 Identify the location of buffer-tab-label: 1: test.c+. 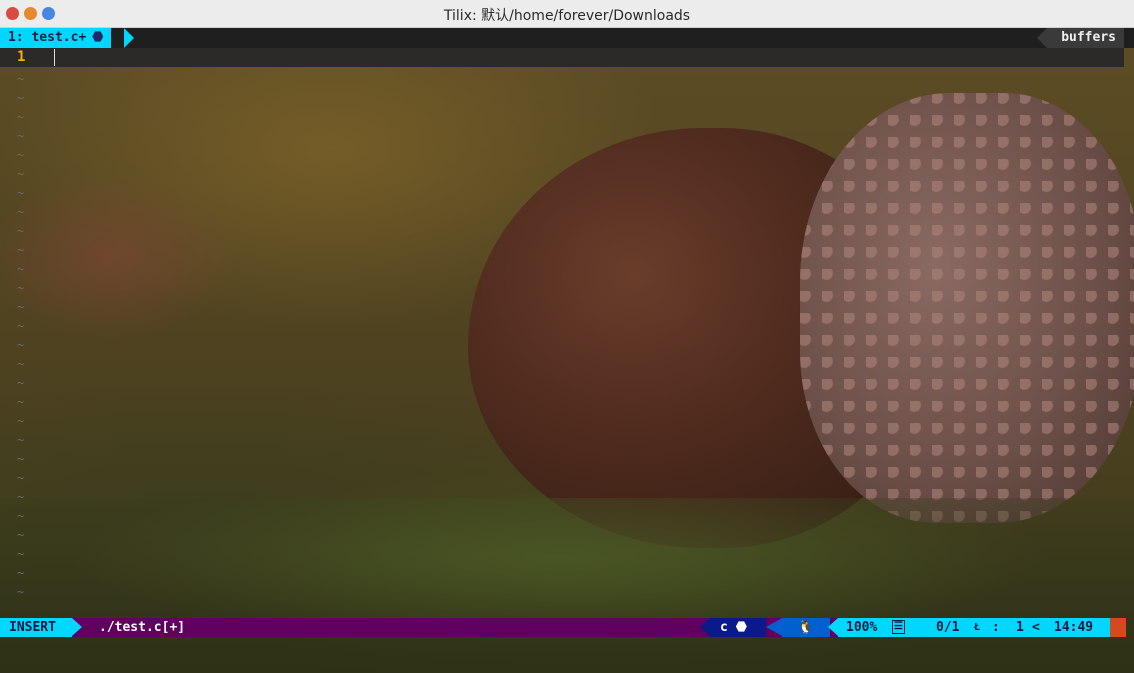
(47, 37).